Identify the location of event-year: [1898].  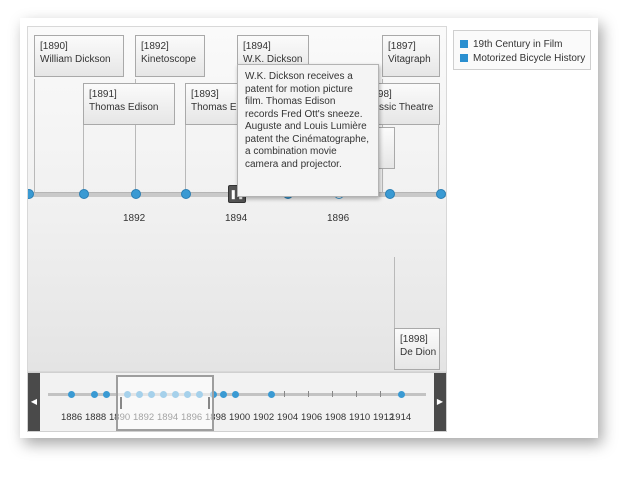
(414, 339).